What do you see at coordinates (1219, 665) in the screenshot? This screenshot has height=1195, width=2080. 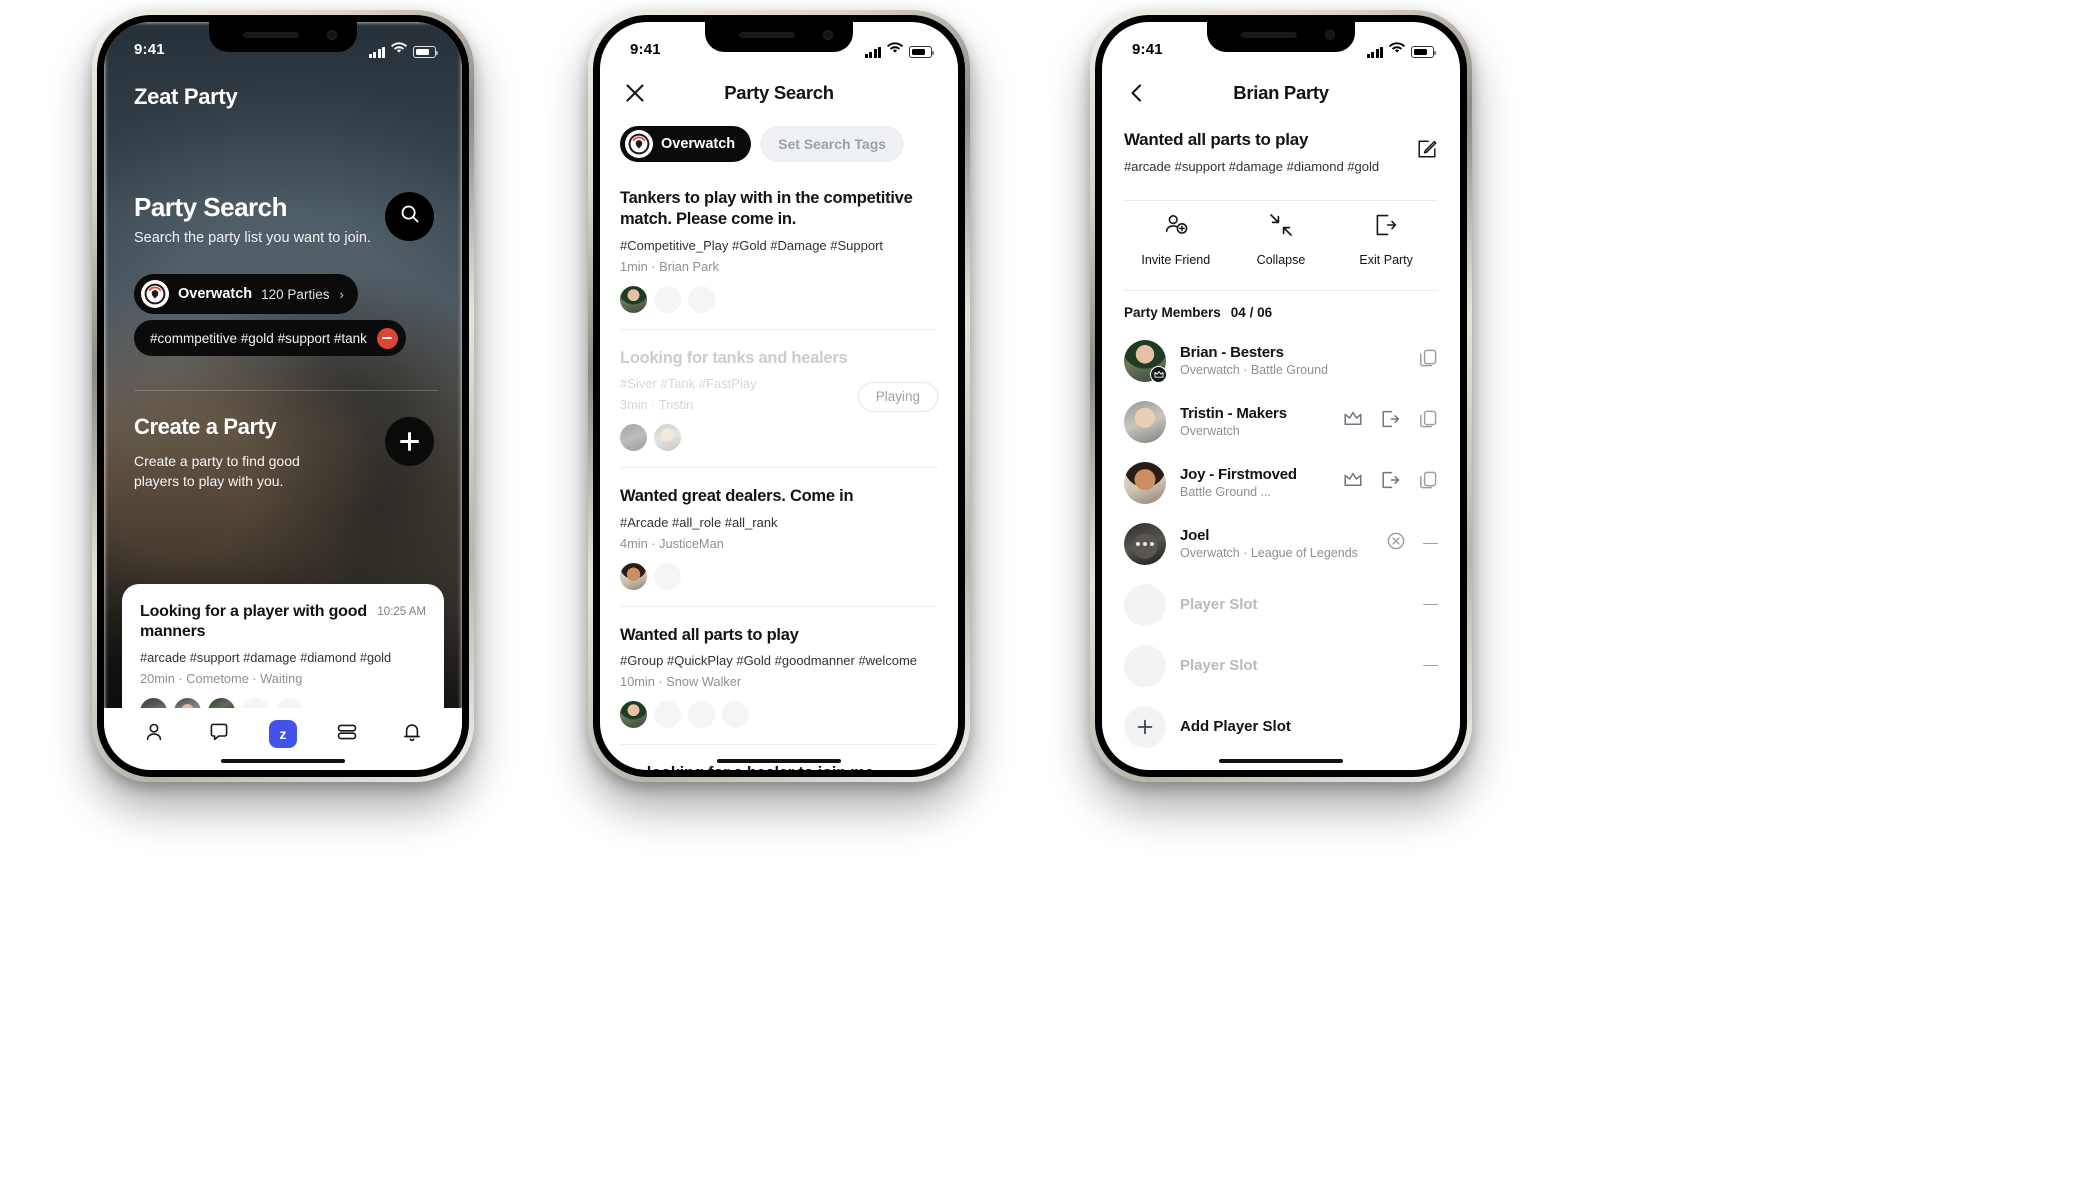 I see `slot-label: Player Slot` at bounding box center [1219, 665].